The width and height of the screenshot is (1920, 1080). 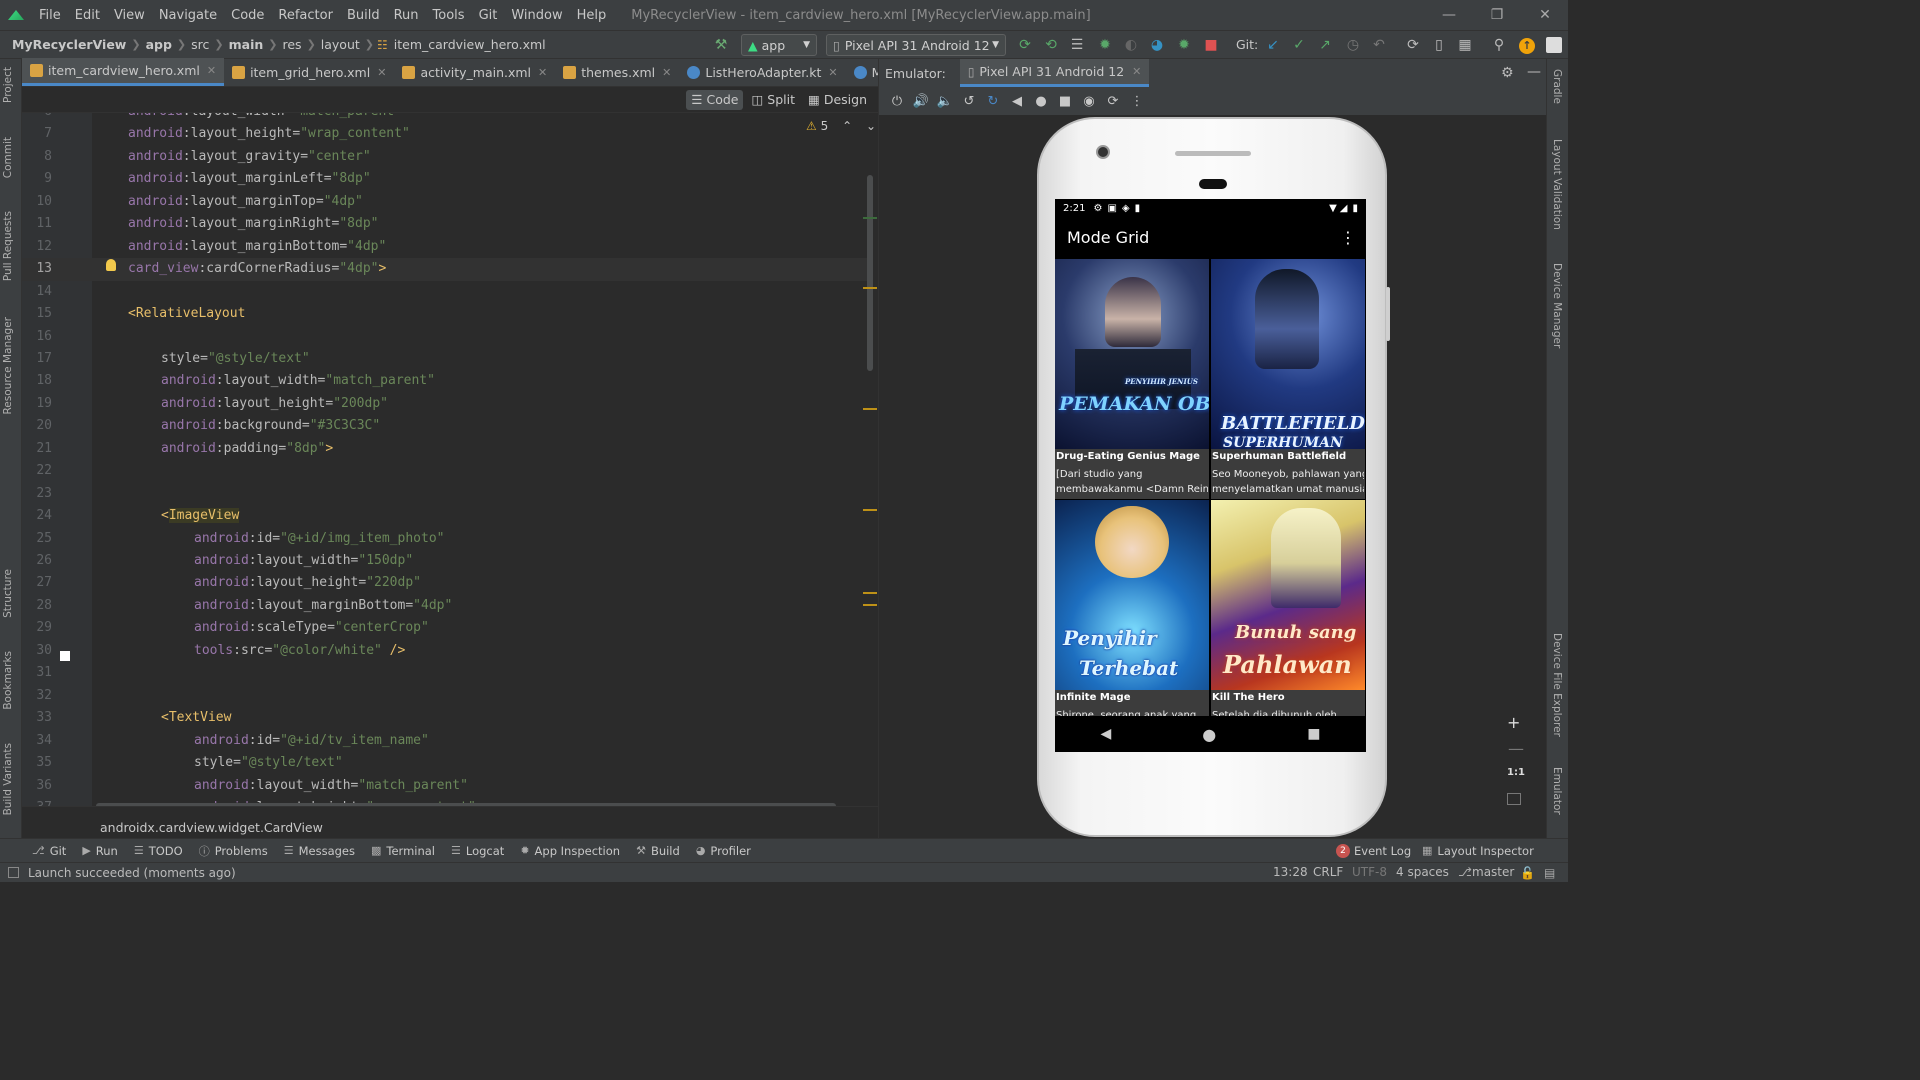 I want to click on tool-terminal: ▩ Terminal, so click(x=403, y=851).